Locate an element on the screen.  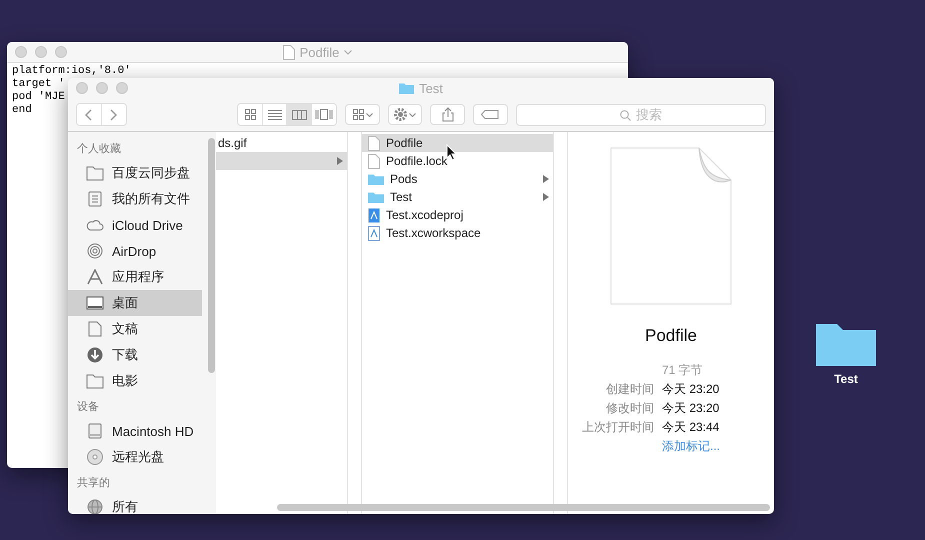
desktop-icon-label: Test is located at coordinates (846, 379).